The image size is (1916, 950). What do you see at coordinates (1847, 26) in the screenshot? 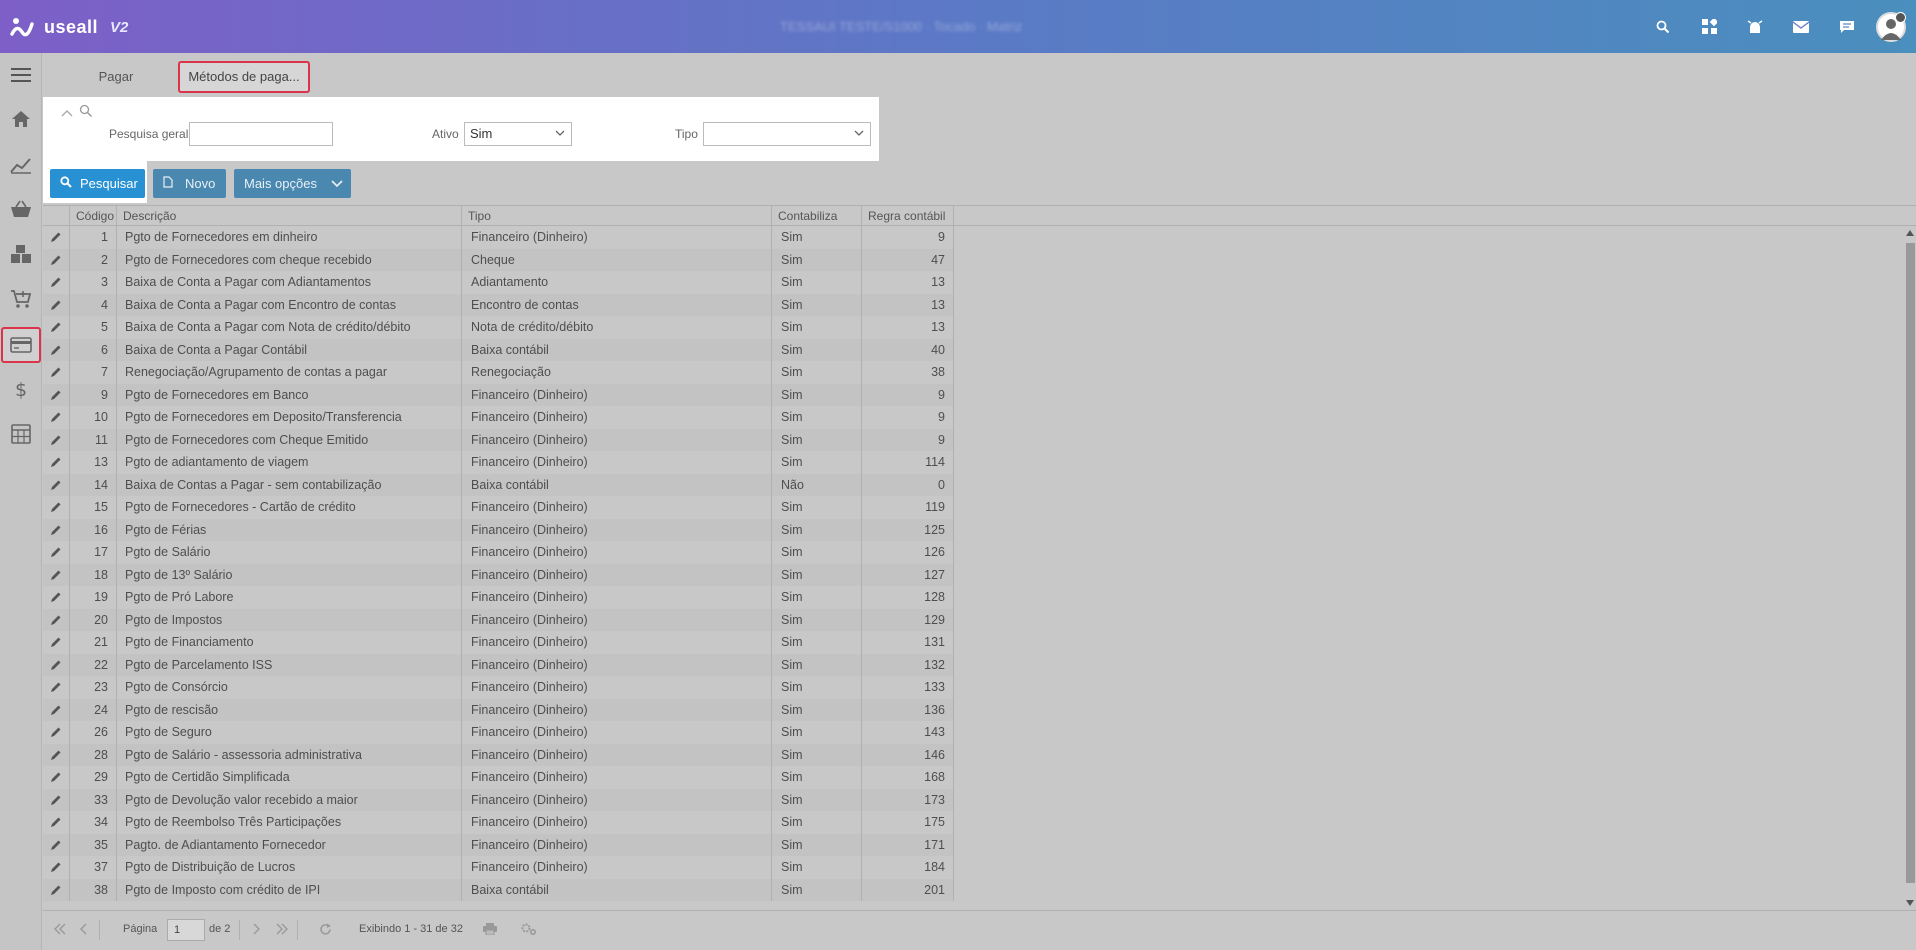
I see `chat-icon` at bounding box center [1847, 26].